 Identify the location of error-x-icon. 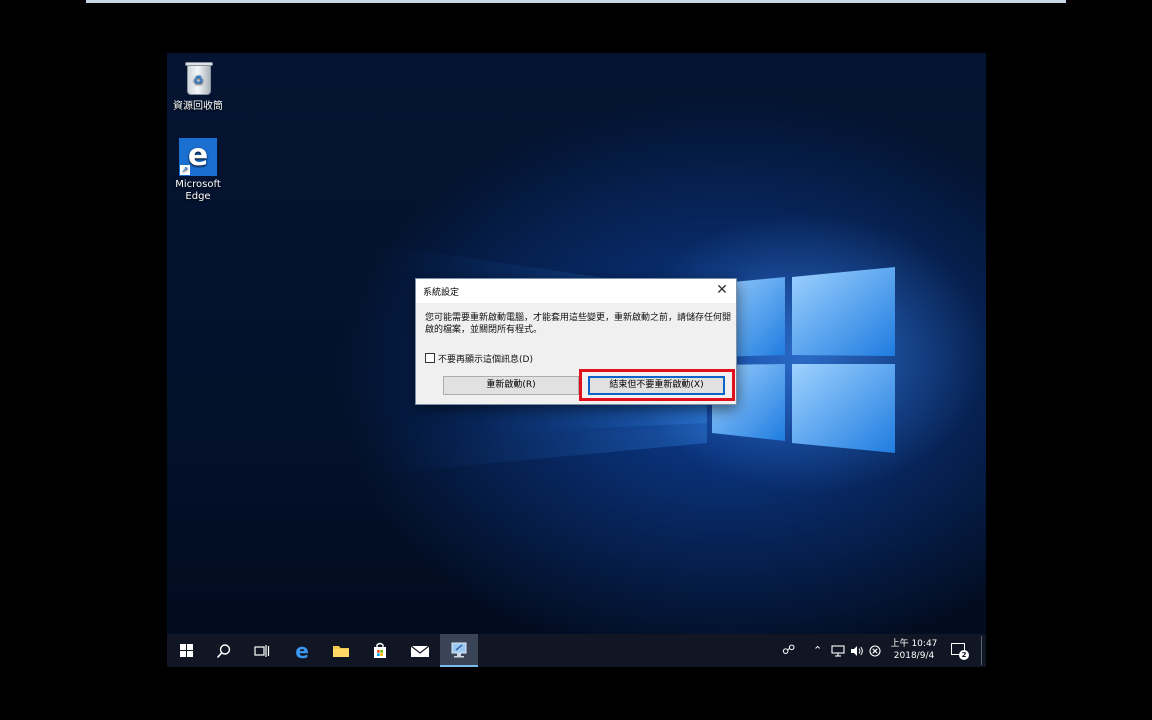
(875, 650).